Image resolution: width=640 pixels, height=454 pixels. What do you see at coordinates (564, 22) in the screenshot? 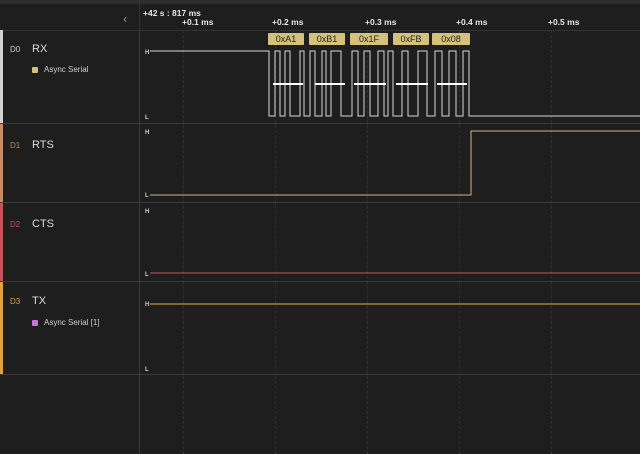
I see `time-tick: +0.5 ms` at bounding box center [564, 22].